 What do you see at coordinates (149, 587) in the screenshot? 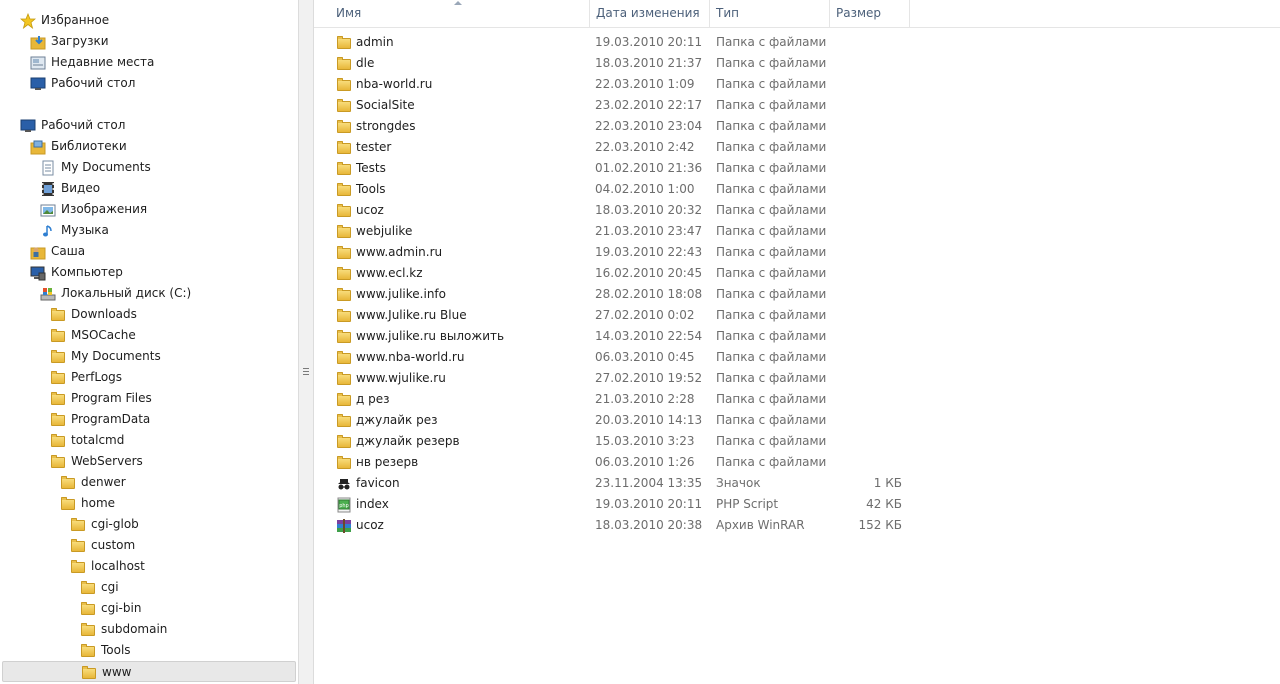
I see `nav-folder-cgi: cgi` at bounding box center [149, 587].